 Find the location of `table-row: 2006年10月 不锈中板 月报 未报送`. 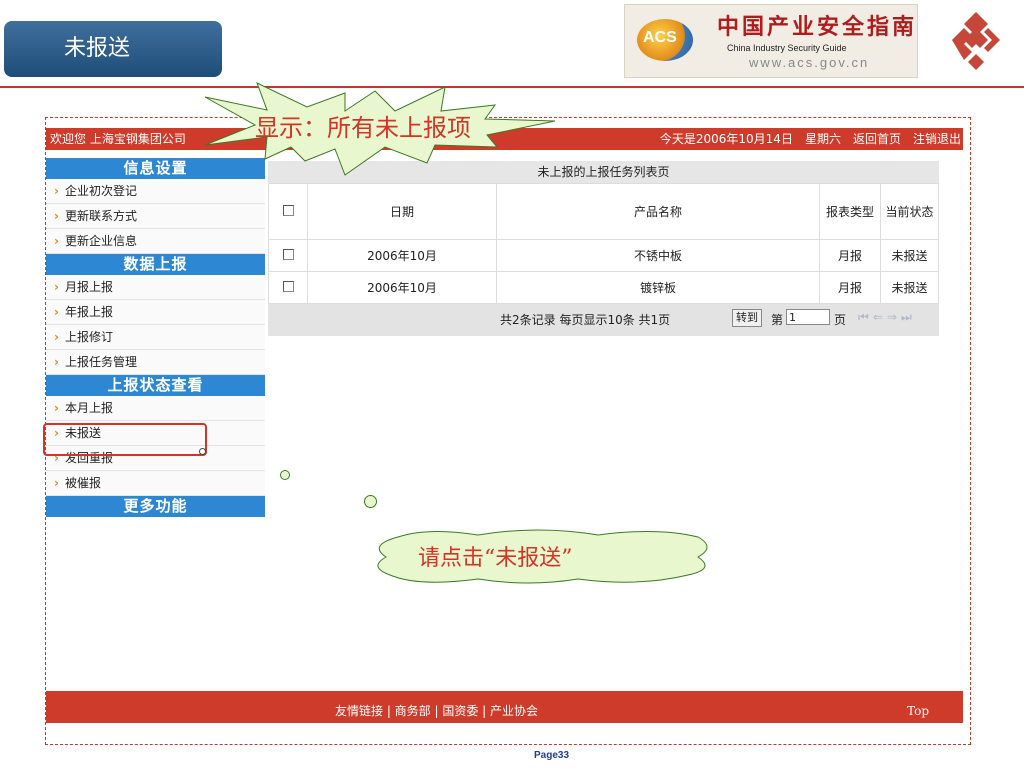

table-row: 2006年10月 不锈中板 月报 未报送 is located at coordinates (603, 255).